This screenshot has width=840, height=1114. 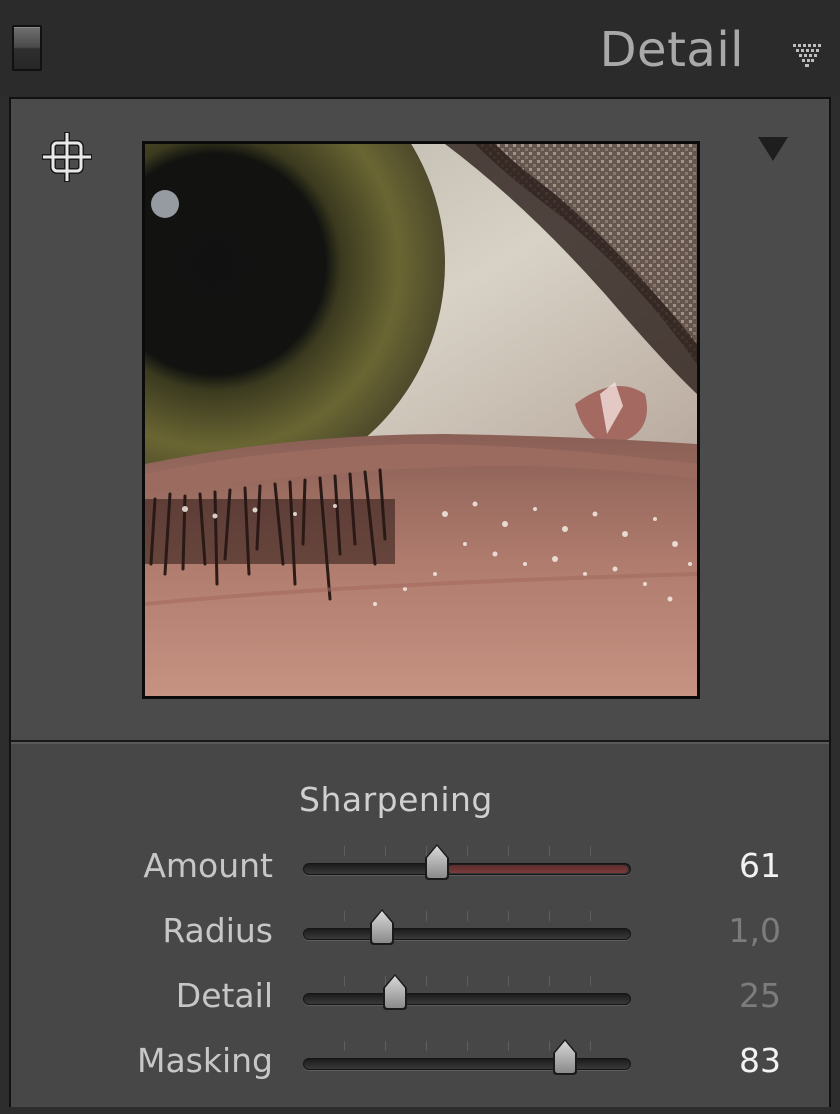 I want to click on radius-value: 1,0, so click(x=755, y=930).